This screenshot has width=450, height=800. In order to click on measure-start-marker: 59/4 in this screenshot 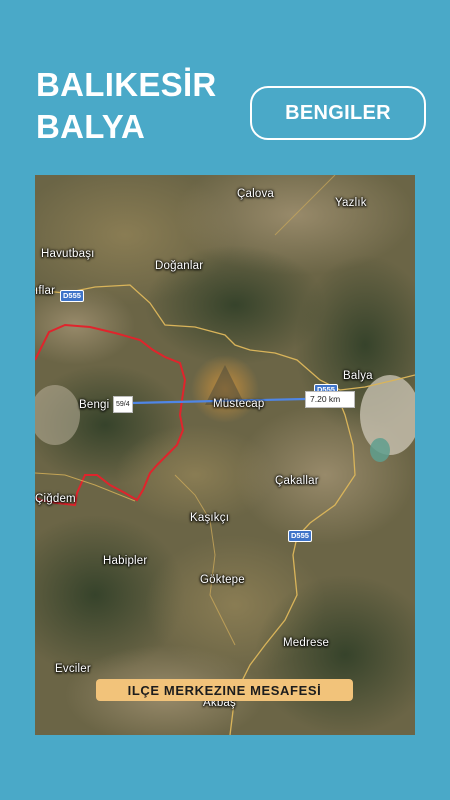, I will do `click(123, 404)`.